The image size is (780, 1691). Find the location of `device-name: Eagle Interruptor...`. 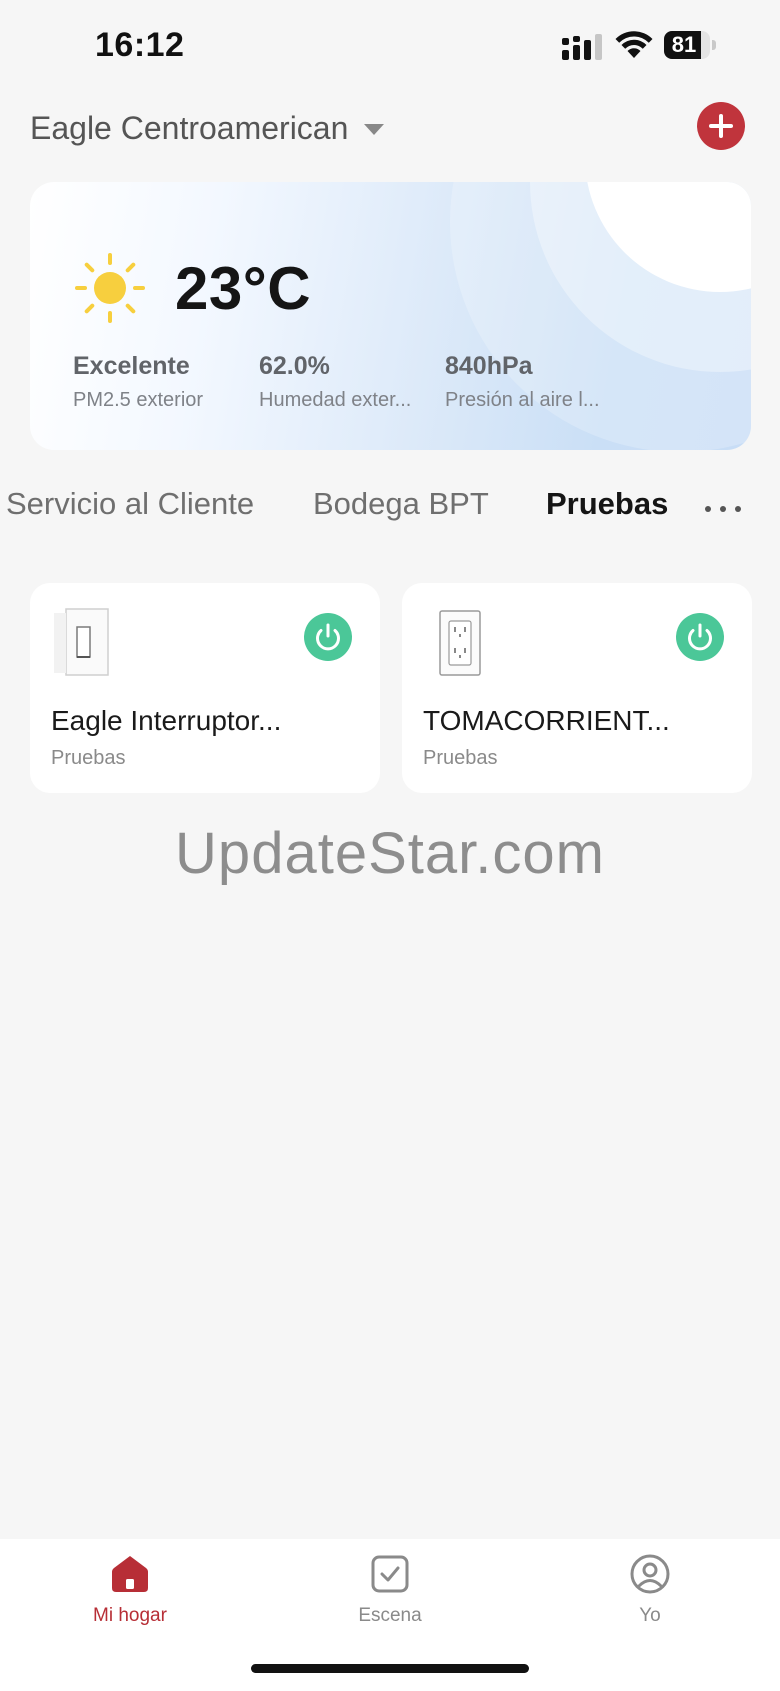

device-name: Eagle Interruptor... is located at coordinates (166, 720).